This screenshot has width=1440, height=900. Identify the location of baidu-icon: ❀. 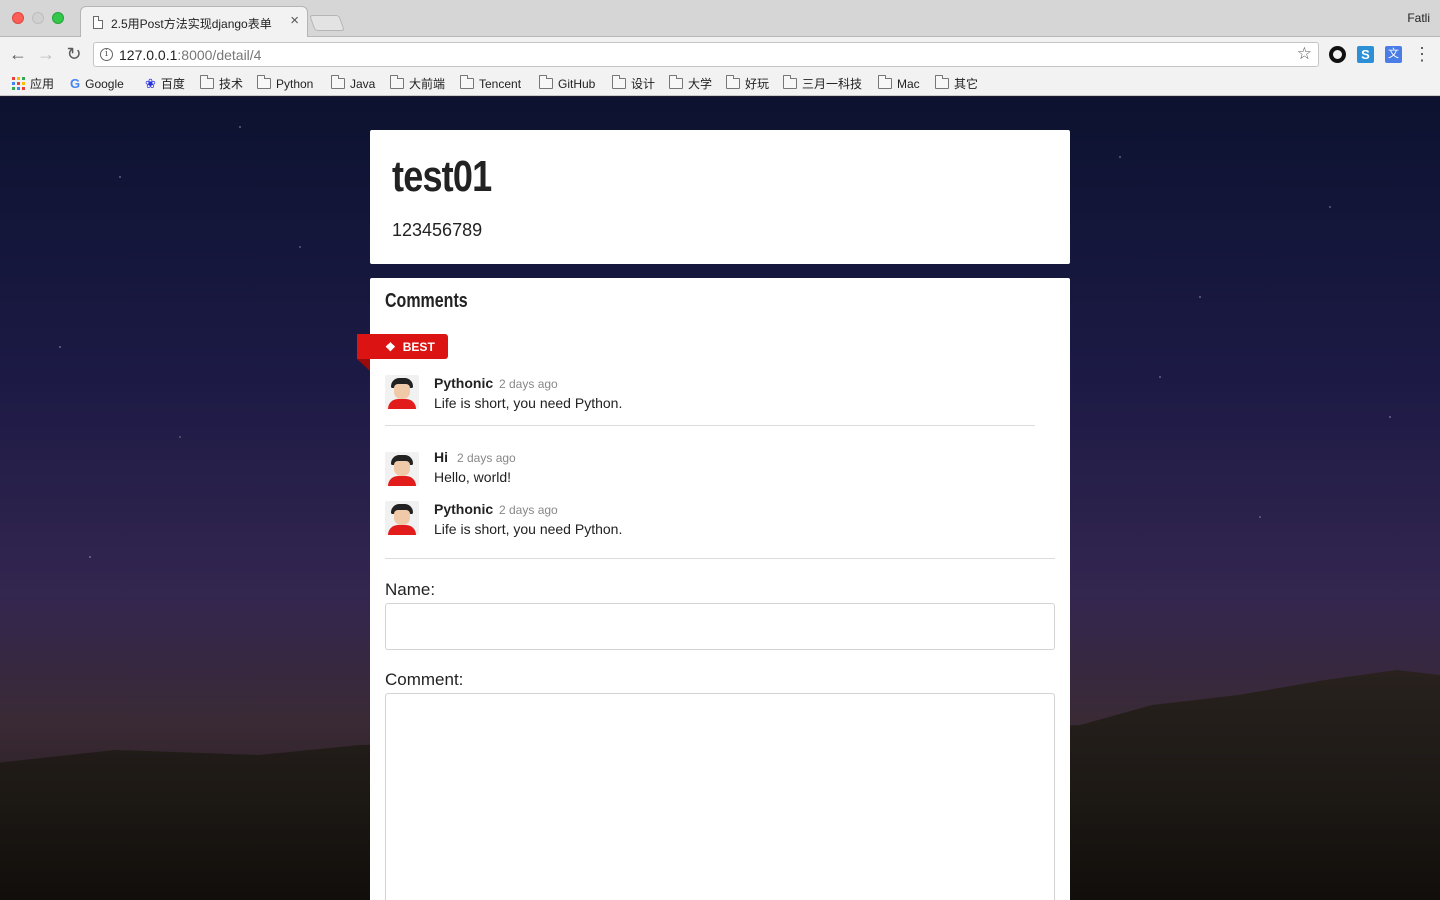
(150, 83).